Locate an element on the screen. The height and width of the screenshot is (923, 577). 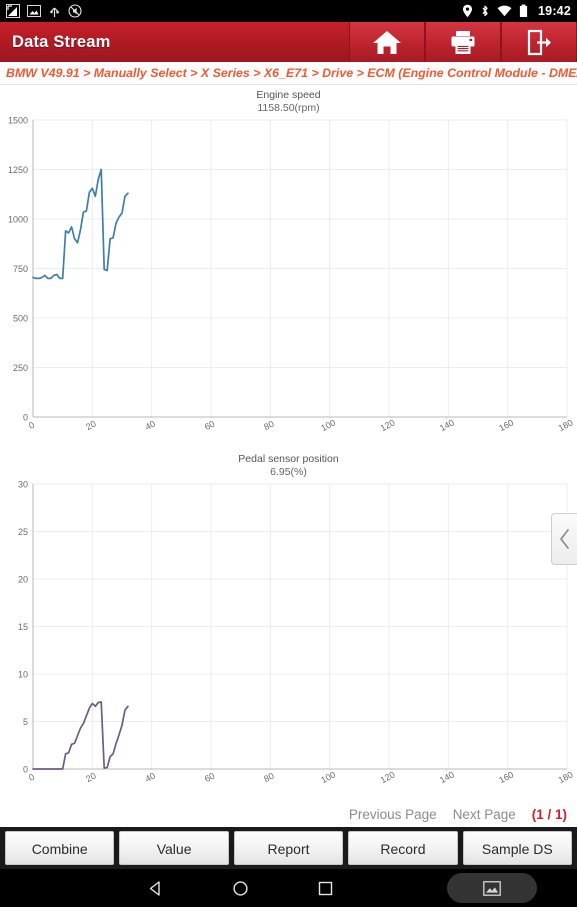
status-bar-clock: 19:42 is located at coordinates (554, 11).